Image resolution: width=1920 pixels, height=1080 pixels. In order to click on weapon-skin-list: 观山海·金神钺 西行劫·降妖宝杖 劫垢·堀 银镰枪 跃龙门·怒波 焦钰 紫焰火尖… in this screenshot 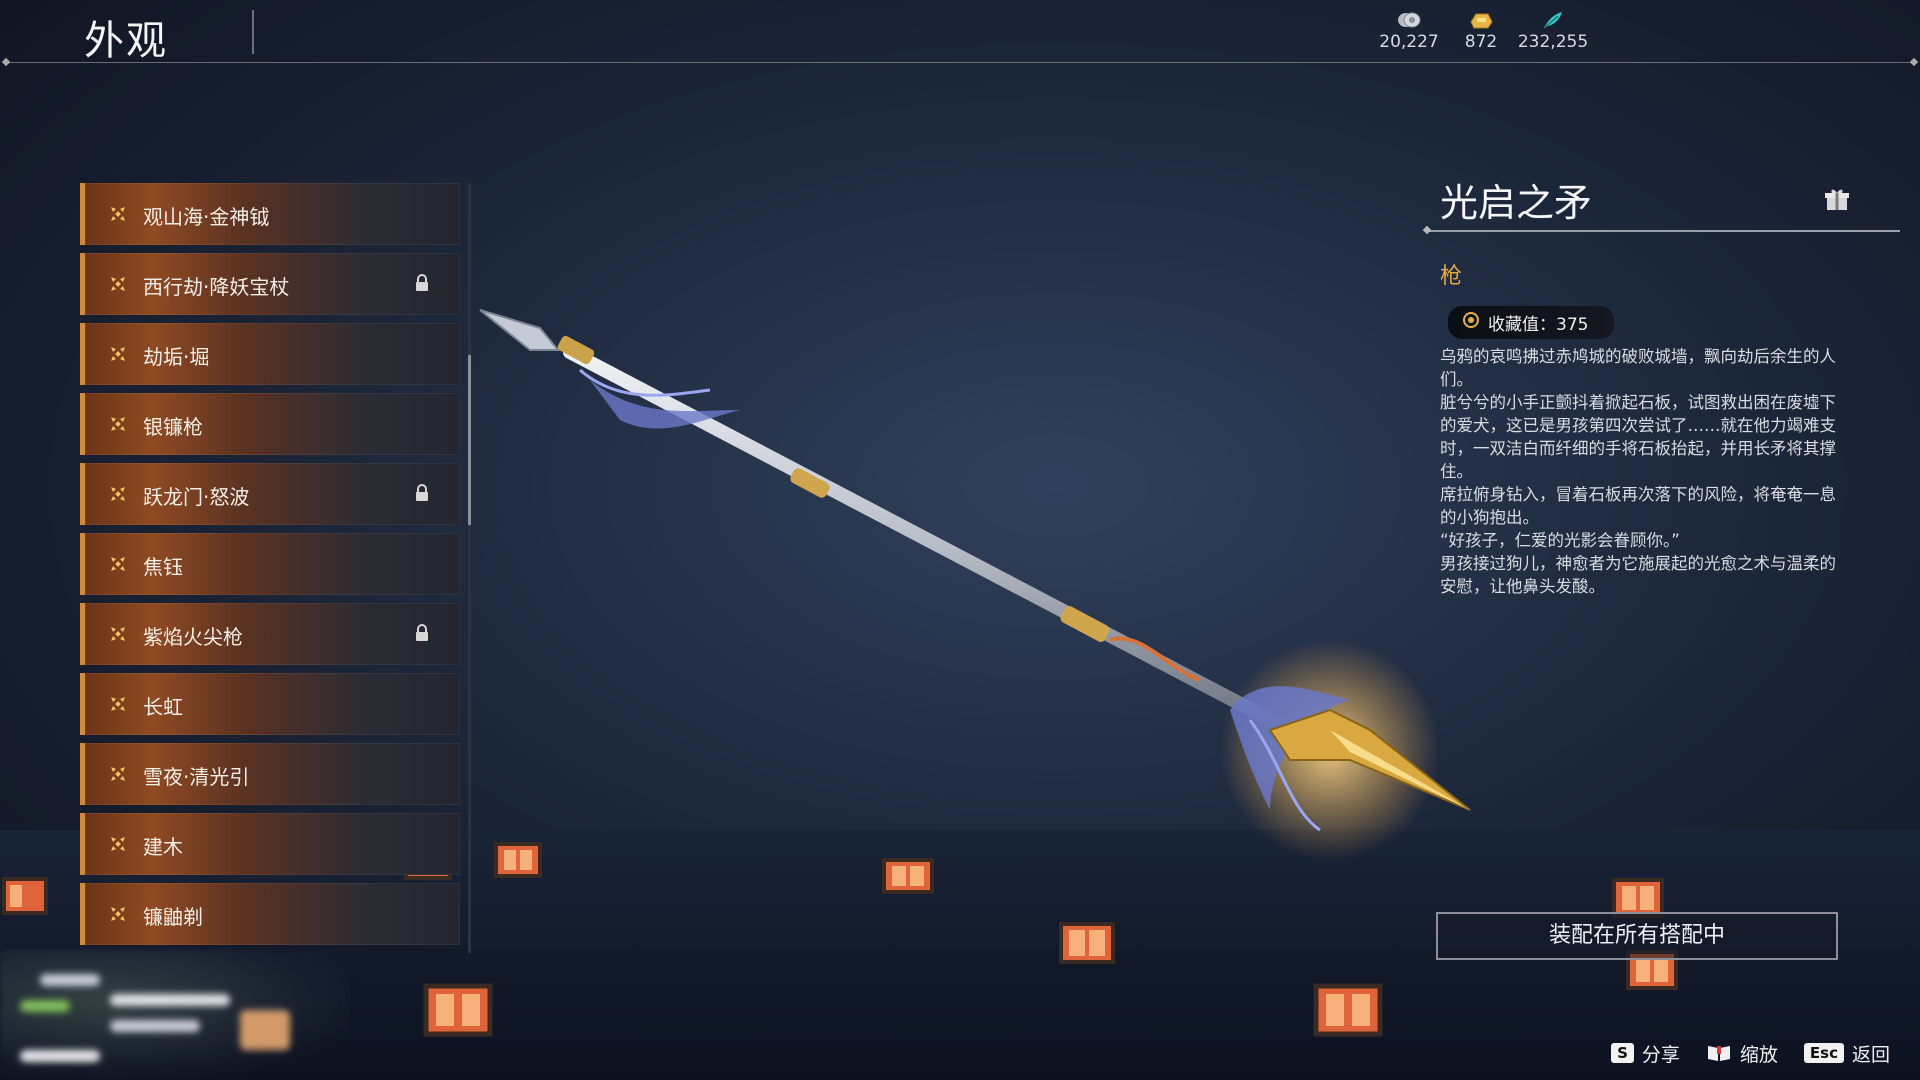, I will do `click(270, 568)`.